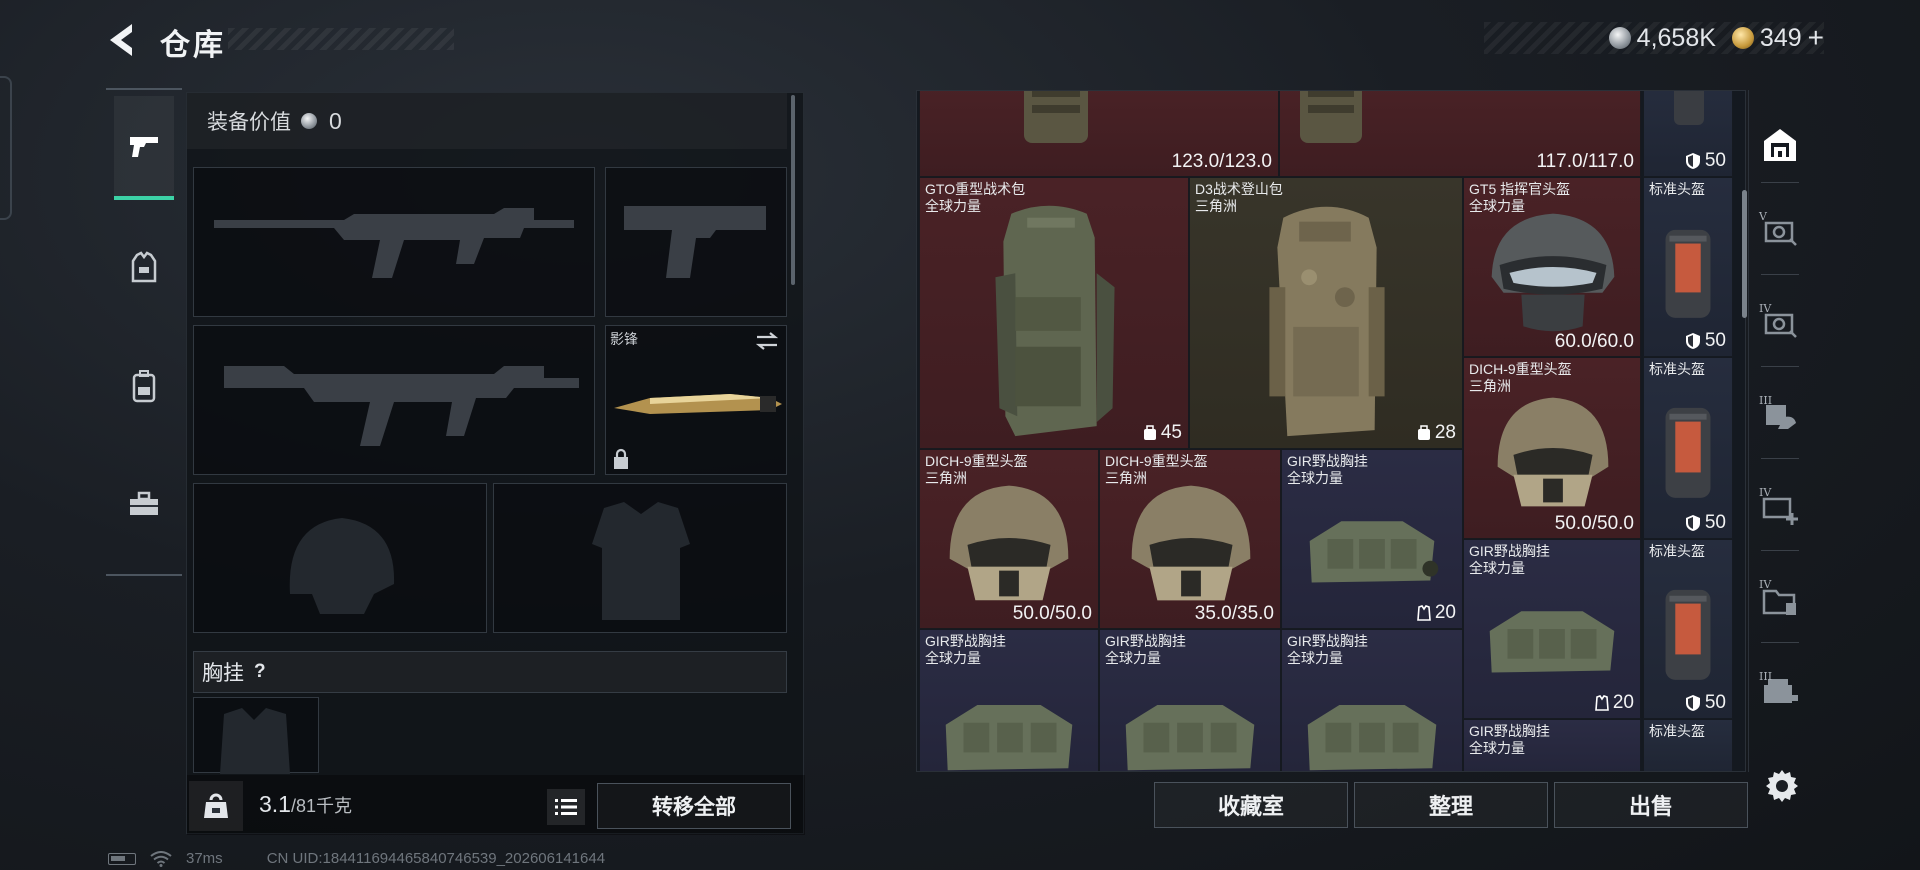  What do you see at coordinates (341, 39) in the screenshot?
I see `title-decoration` at bounding box center [341, 39].